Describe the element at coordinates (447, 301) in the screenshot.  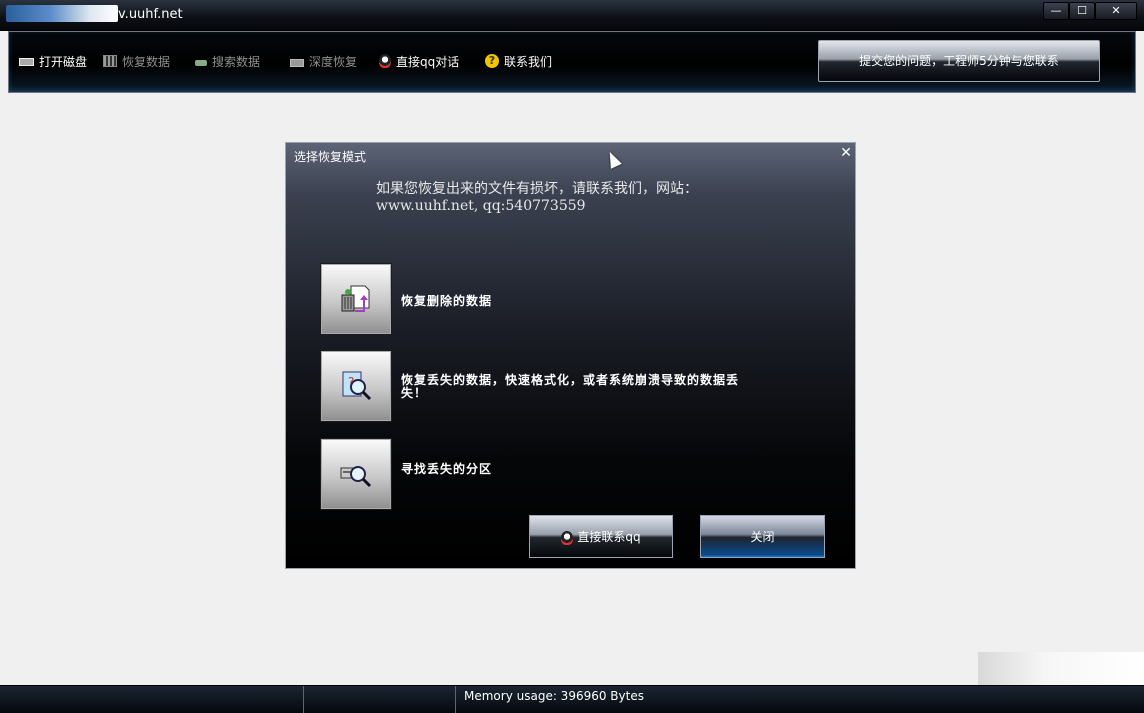
I see `recover-deleted-label: 恢复删除的数据` at that location.